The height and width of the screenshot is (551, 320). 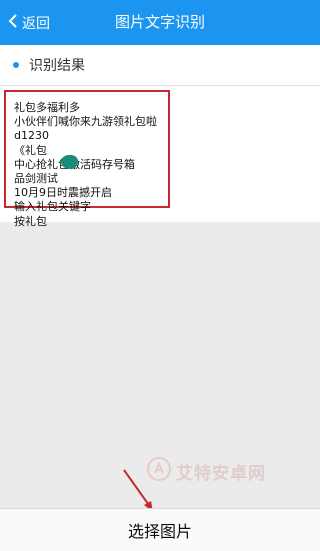 I want to click on select-image-button: 选择图片, so click(x=160, y=529).